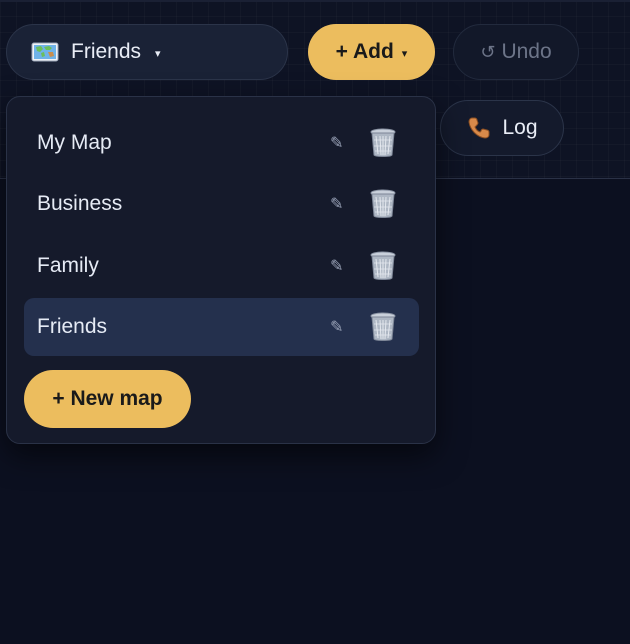 The width and height of the screenshot is (630, 644). Describe the element at coordinates (72, 326) in the screenshot. I see `map-list-item-label: Friends` at that location.